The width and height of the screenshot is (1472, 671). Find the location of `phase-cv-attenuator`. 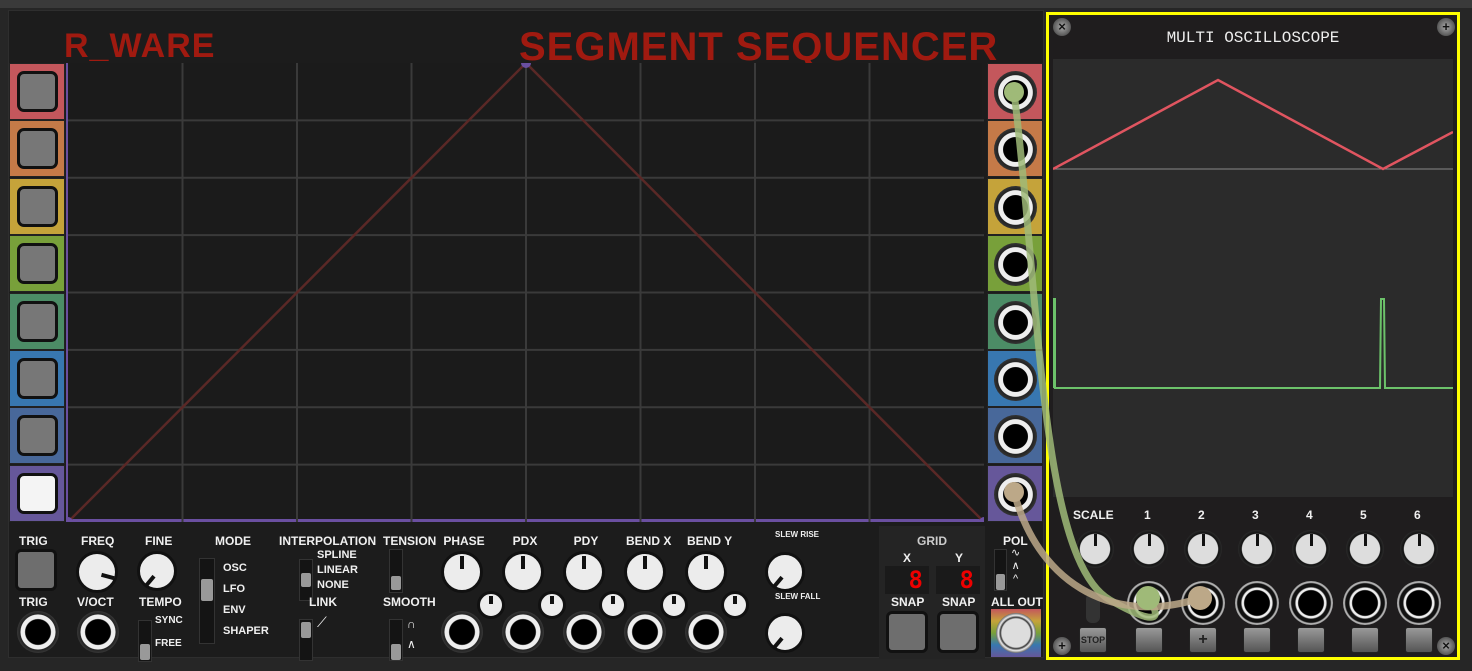

phase-cv-attenuator is located at coordinates (491, 605).